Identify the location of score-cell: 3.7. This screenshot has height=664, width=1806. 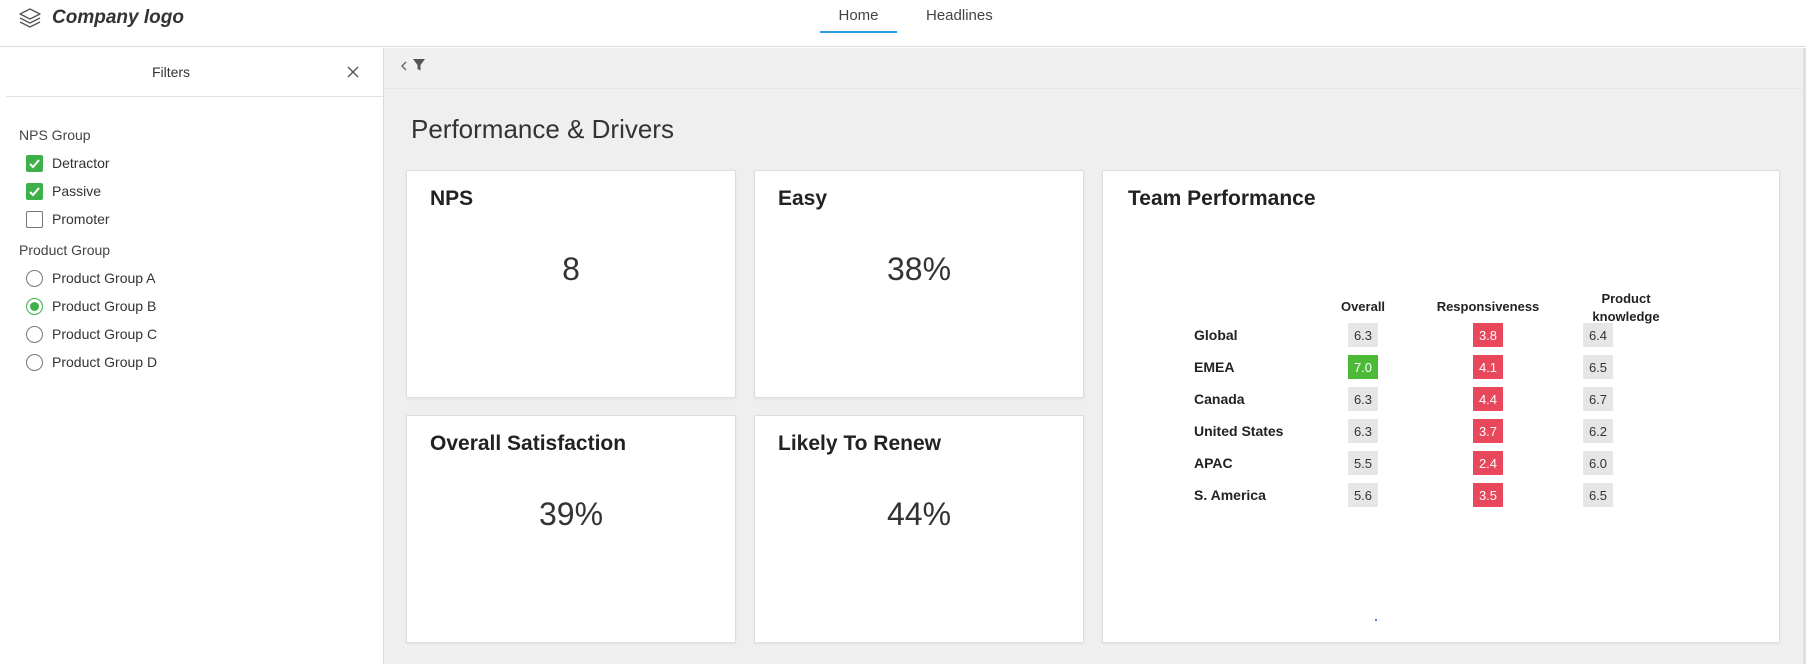
(1488, 431).